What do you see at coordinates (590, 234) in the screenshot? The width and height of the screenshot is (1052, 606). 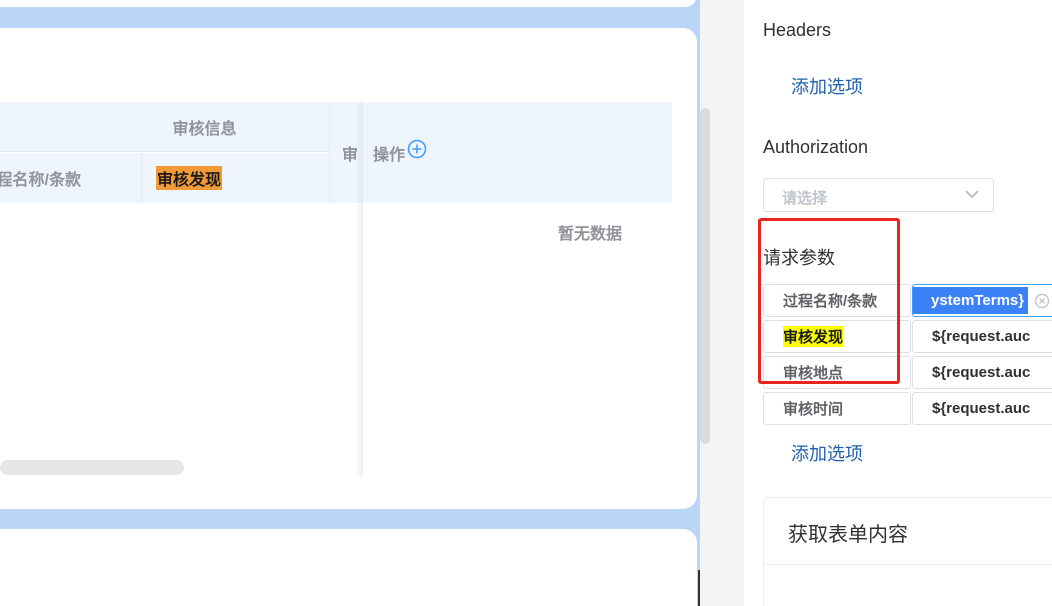 I see `empty-state-text: 暂无数据` at bounding box center [590, 234].